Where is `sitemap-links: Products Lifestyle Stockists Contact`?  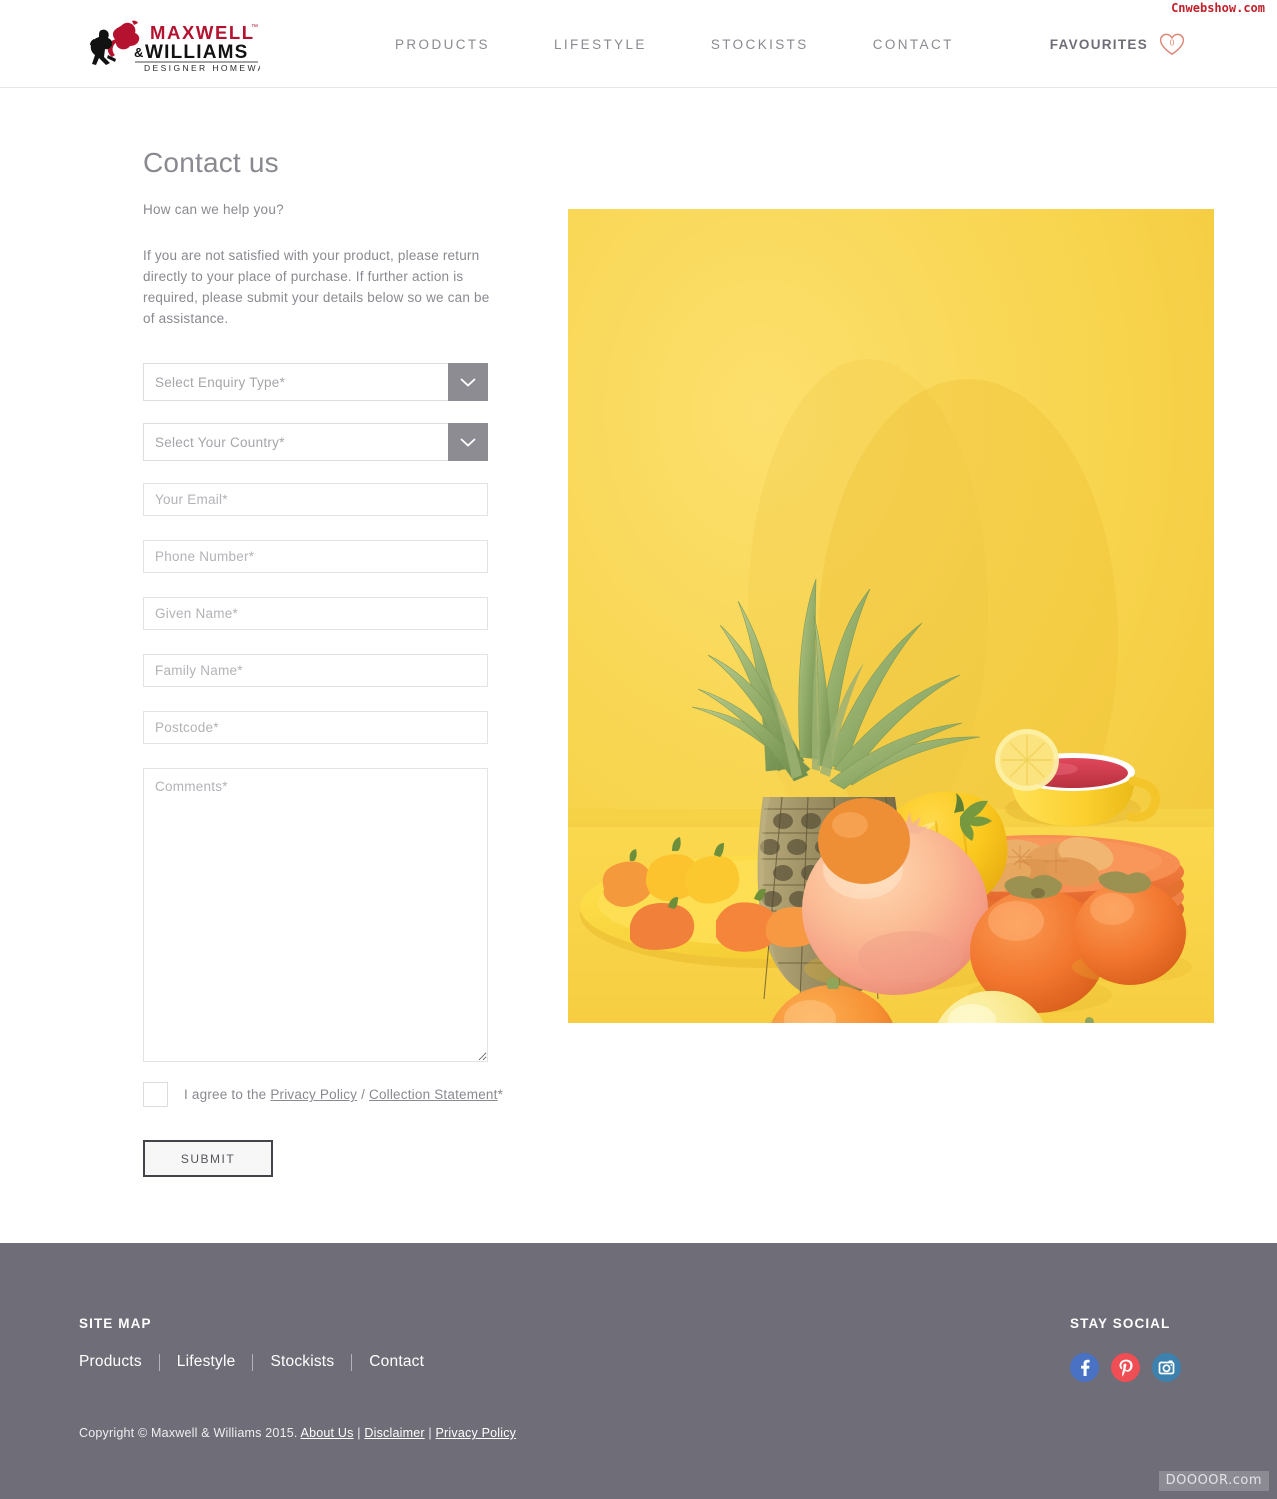 sitemap-links: Products Lifestyle Stockists Contact is located at coordinates (260, 1362).